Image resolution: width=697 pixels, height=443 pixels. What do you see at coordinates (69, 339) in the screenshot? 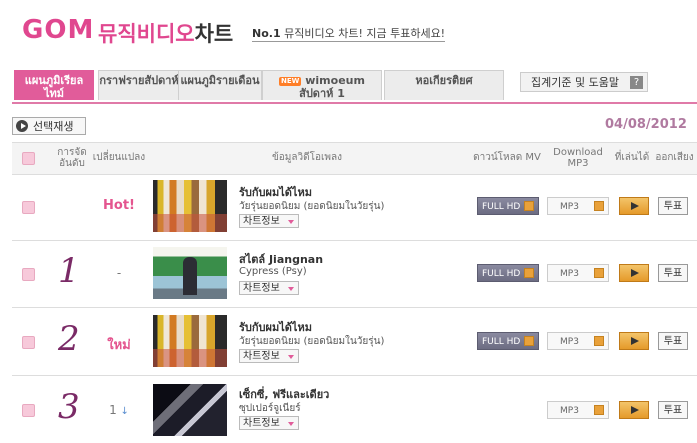
I see `rank-number: 2` at bounding box center [69, 339].